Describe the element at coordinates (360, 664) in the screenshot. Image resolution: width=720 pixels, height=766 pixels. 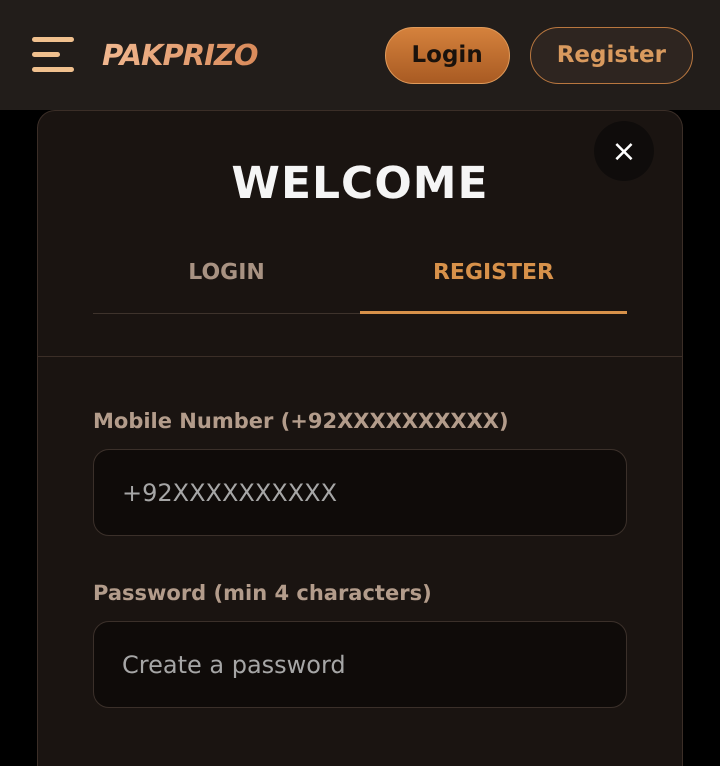
I see `input-field: Create a password` at that location.